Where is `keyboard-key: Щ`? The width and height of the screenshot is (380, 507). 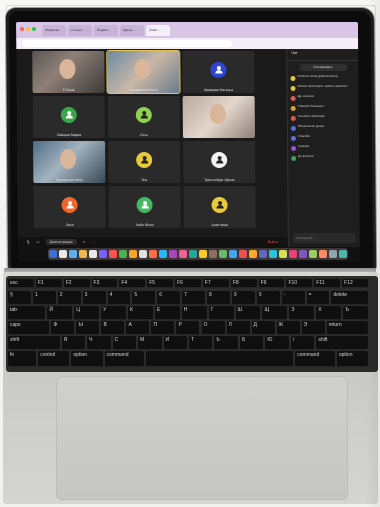 keyboard-key: Щ is located at coordinates (275, 313).